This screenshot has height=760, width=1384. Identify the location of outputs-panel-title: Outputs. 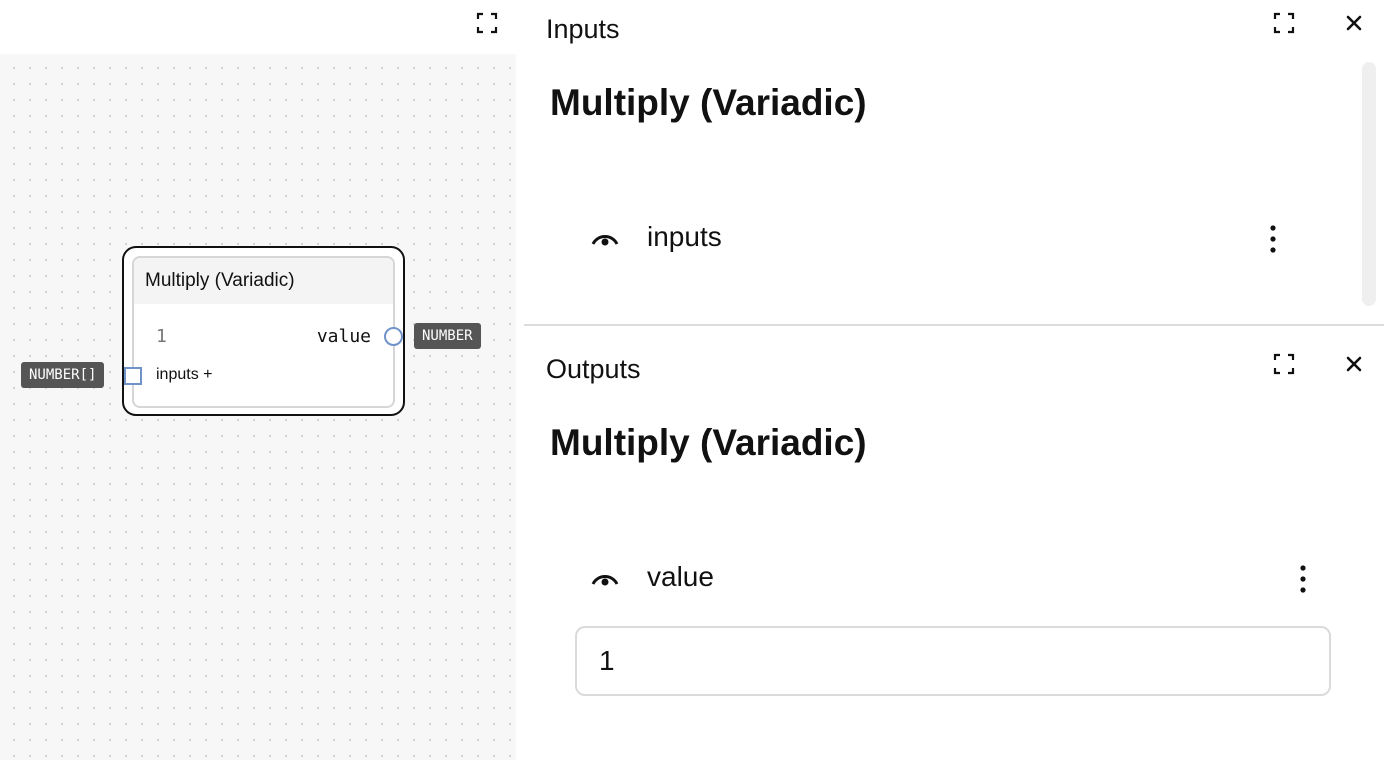
(593, 369).